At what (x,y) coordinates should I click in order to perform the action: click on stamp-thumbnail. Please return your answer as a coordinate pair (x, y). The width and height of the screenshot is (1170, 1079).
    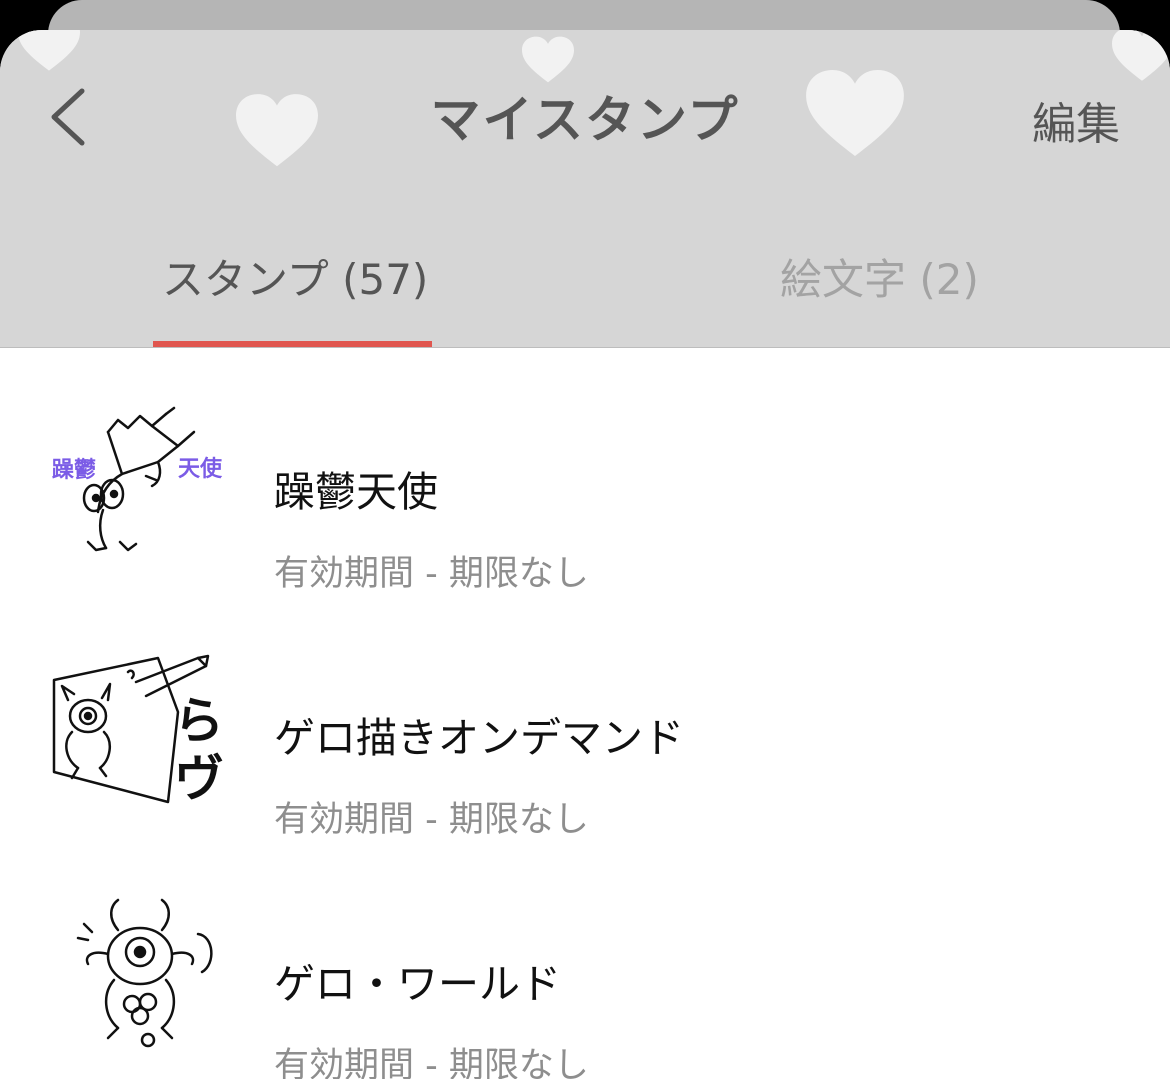
    Looking at the image, I should click on (138, 974).